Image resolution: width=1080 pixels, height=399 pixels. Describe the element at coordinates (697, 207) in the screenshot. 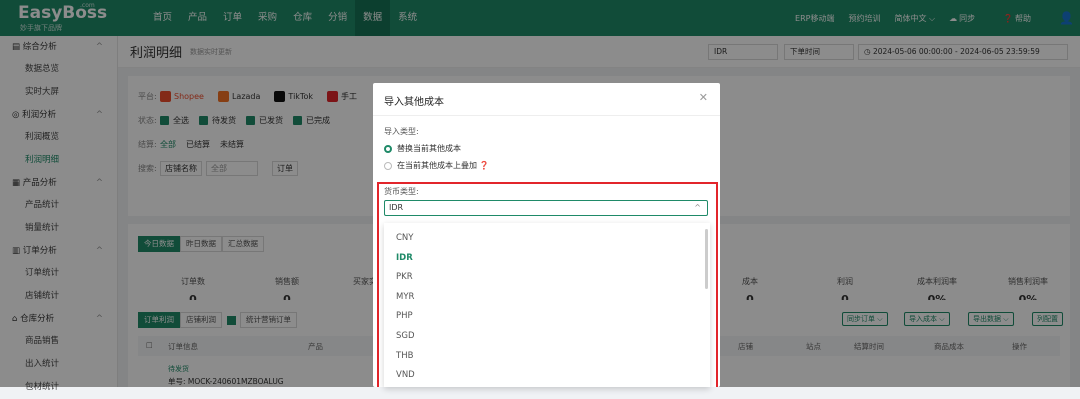

I see `chevron-up-icon: ^` at that location.